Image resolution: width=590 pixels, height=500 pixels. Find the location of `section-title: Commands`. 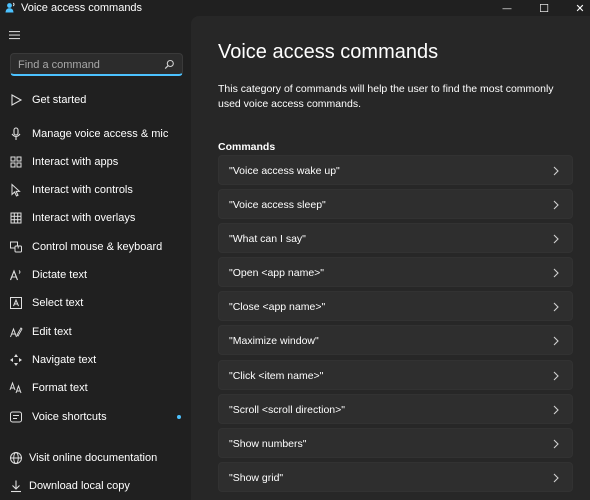

section-title: Commands is located at coordinates (247, 147).